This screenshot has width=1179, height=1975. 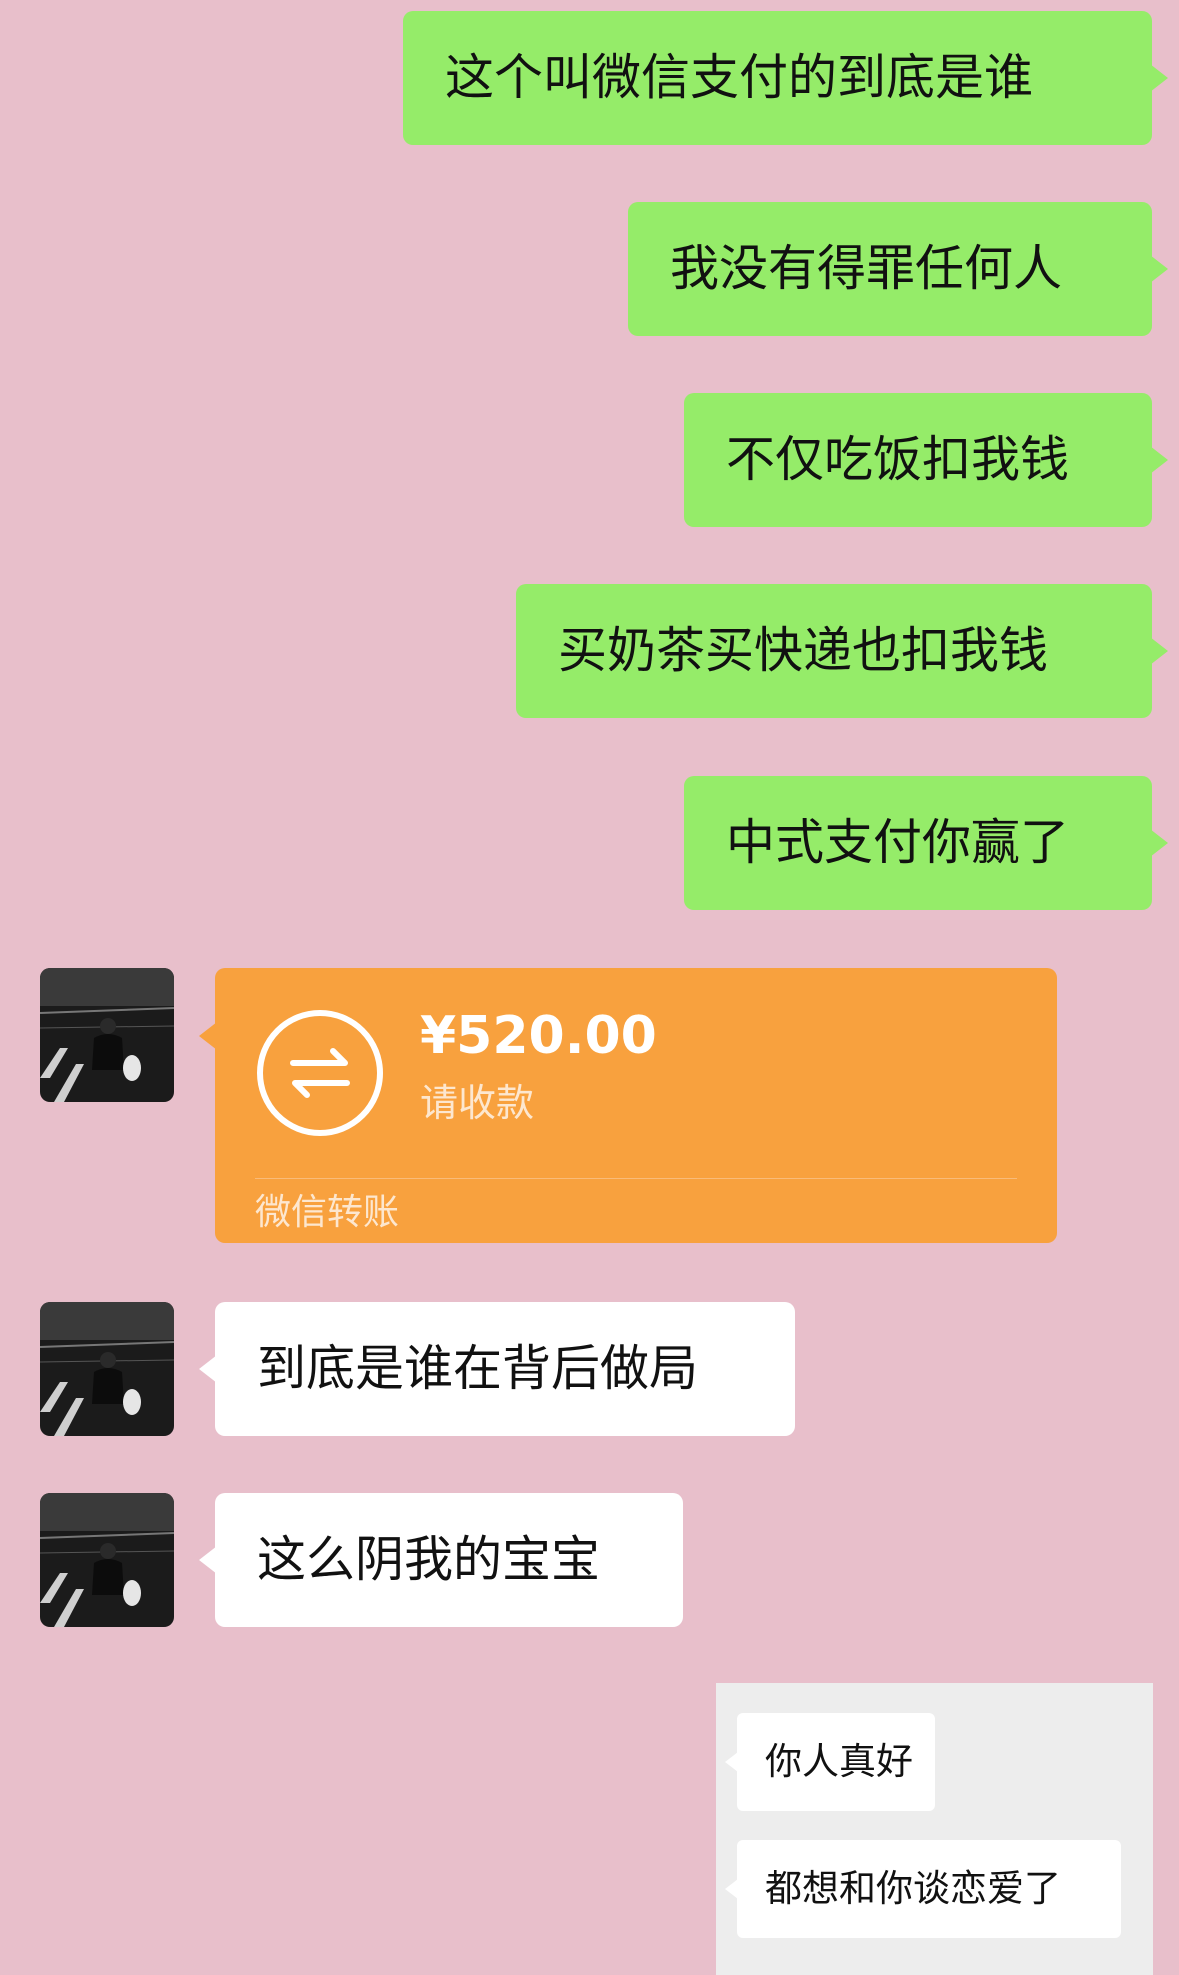 I want to click on outgoing-message: 买奶茶买快递也扣我钱, so click(x=842, y=651).